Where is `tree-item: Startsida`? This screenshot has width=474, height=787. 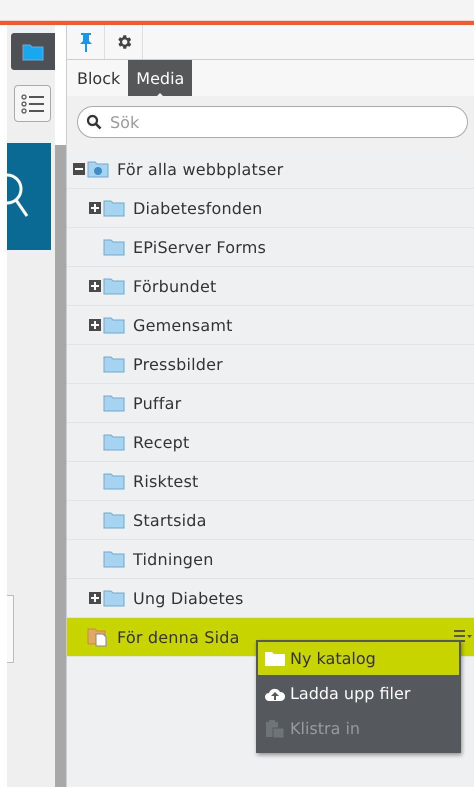 tree-item: Startsida is located at coordinates (270, 520).